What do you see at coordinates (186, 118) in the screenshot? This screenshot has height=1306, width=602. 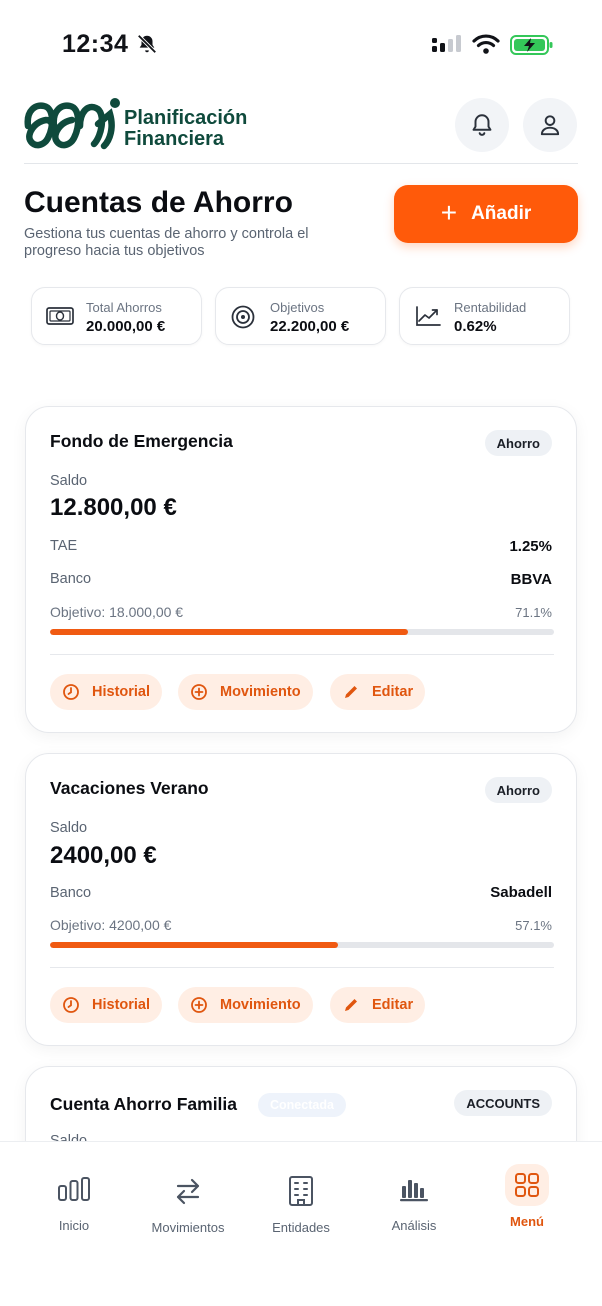 I see `brand-line-1: Planificación` at bounding box center [186, 118].